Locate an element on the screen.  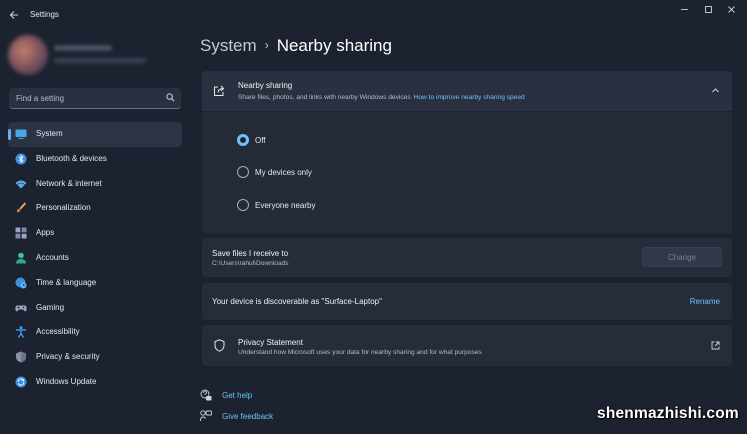
sidebar-item-label: Windows Update is located at coordinates (66, 381).